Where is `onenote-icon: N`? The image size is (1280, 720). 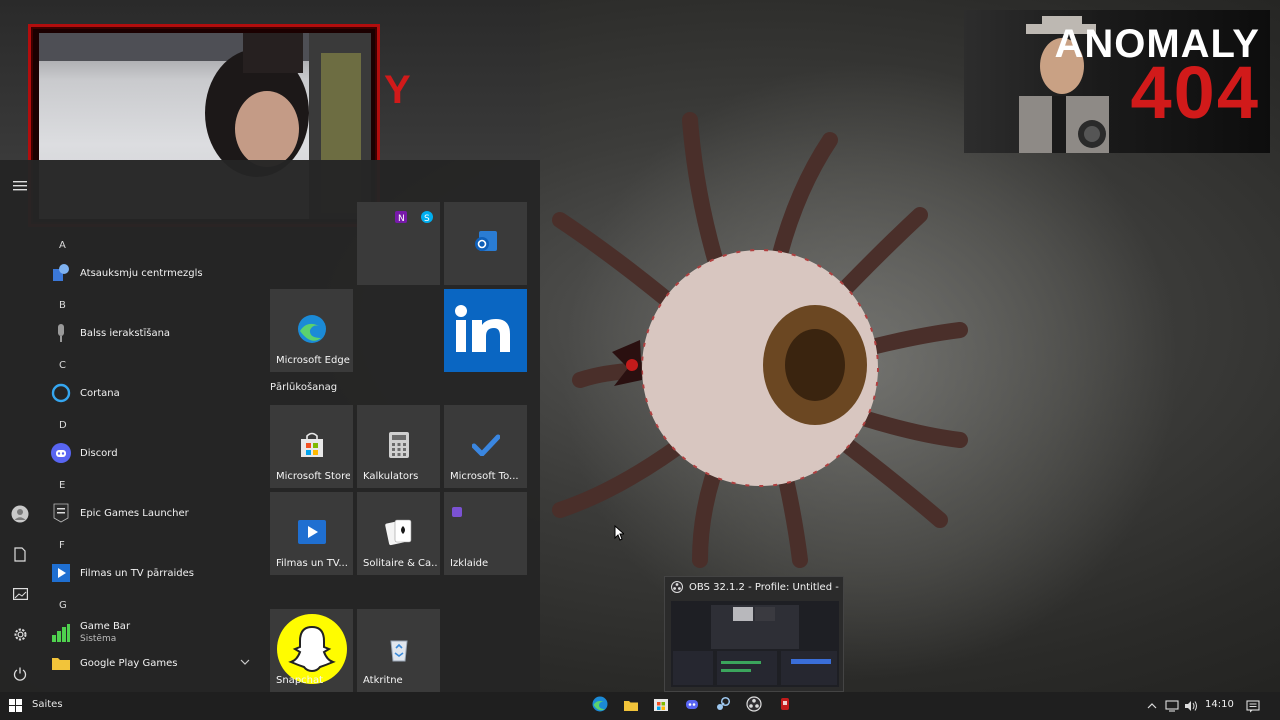 onenote-icon: N is located at coordinates (401, 217).